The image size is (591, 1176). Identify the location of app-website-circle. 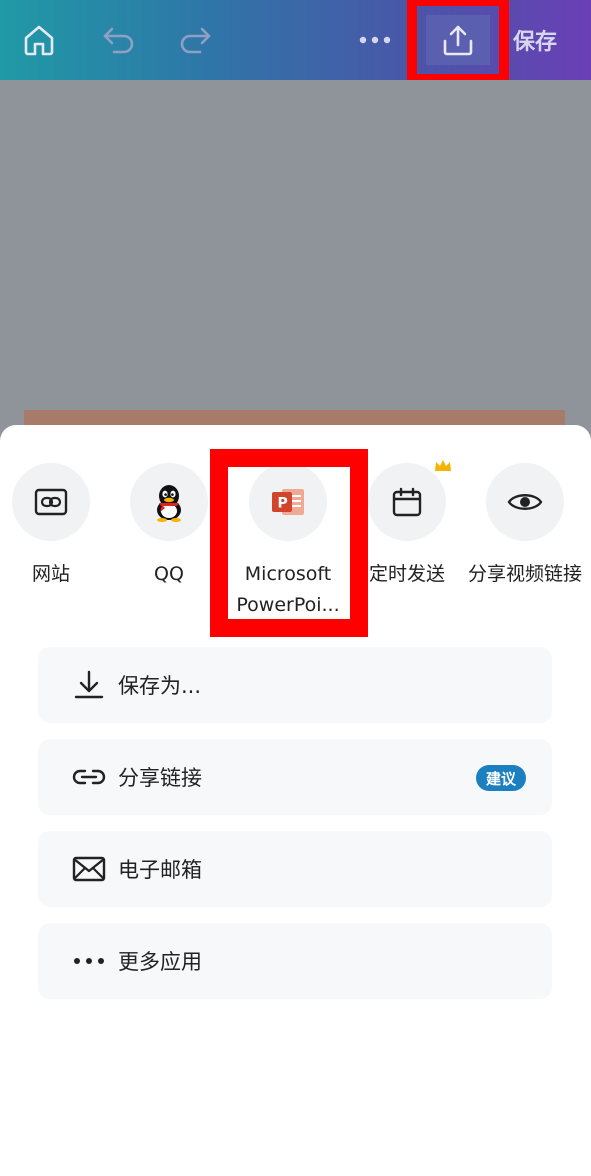
(51, 502).